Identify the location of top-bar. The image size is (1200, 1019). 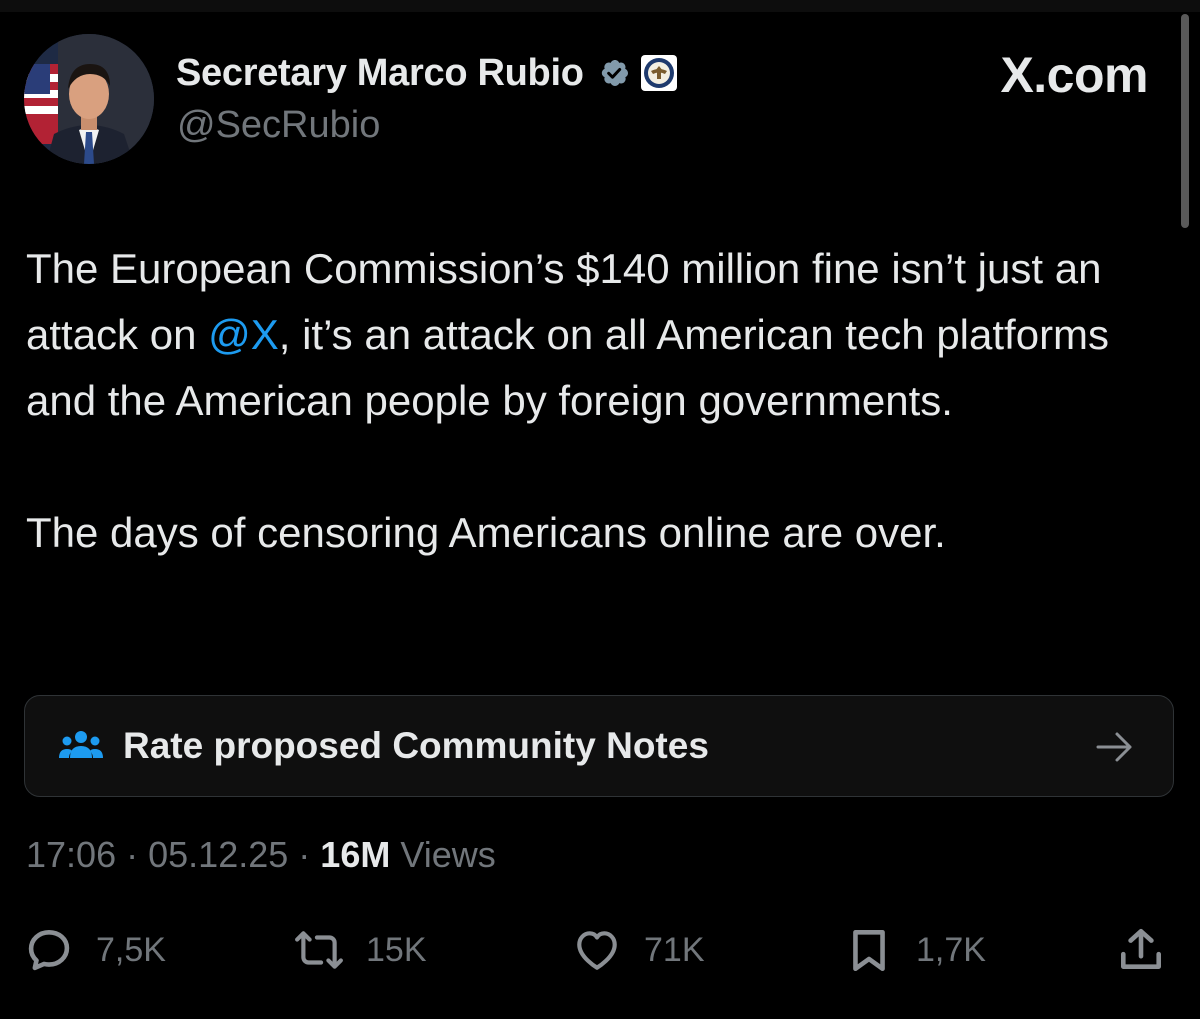
(600, 6).